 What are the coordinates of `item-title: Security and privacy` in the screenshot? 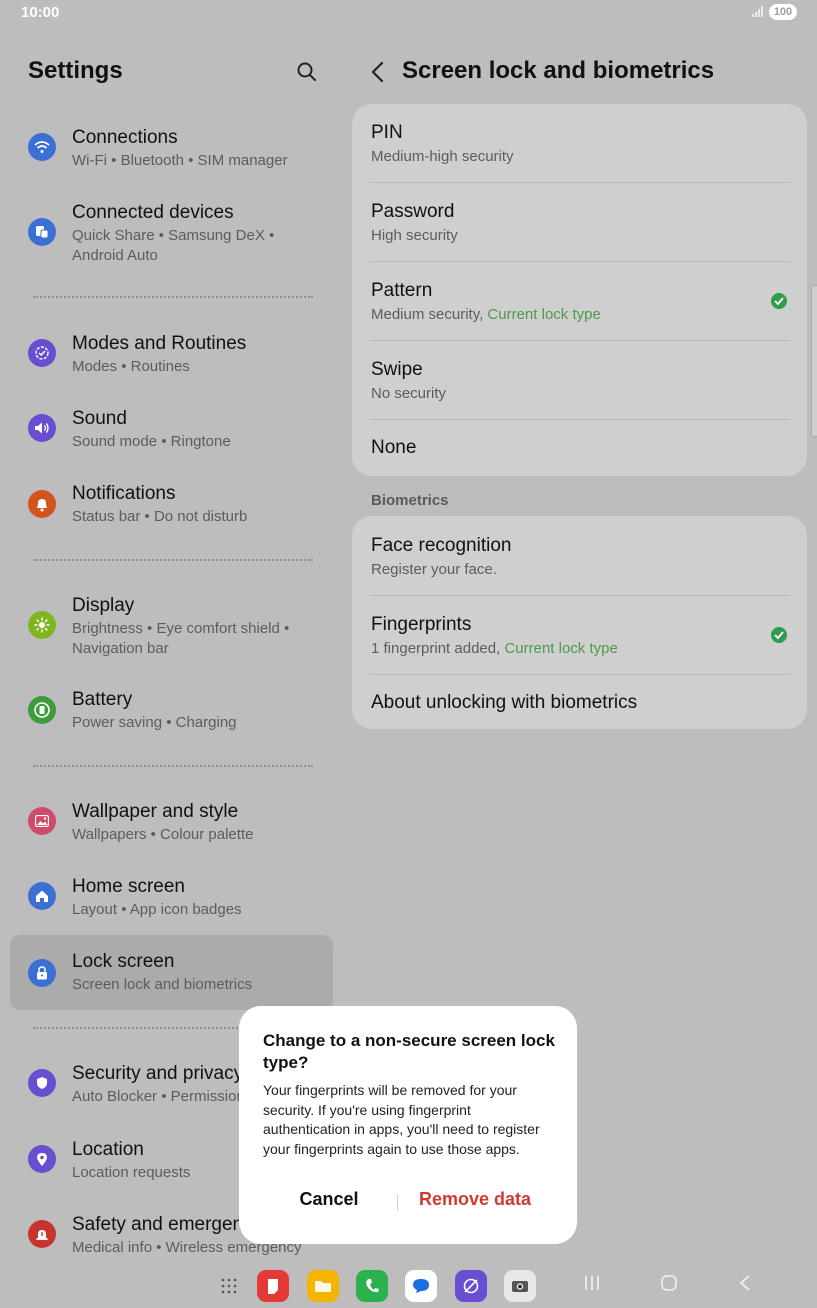 It's located at (158, 1073).